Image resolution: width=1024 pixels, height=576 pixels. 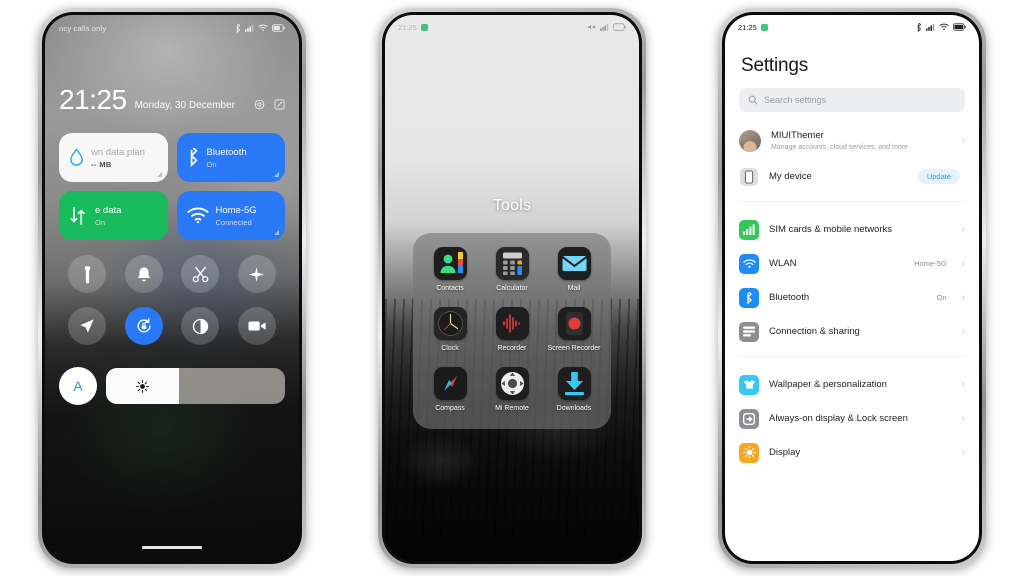 I want to click on tile-sub: Connected, so click(x=233, y=222).